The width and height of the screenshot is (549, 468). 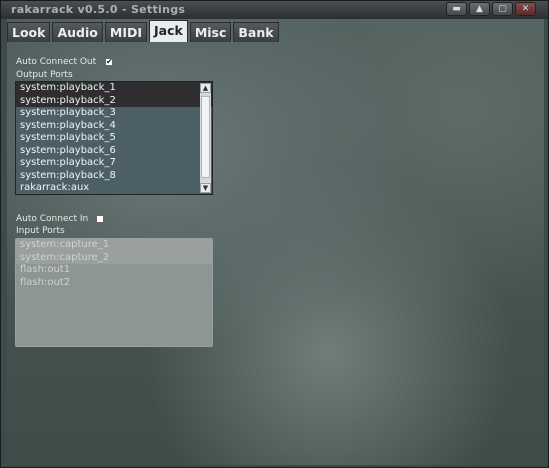 I want to click on tab-look: Look, so click(x=29, y=32).